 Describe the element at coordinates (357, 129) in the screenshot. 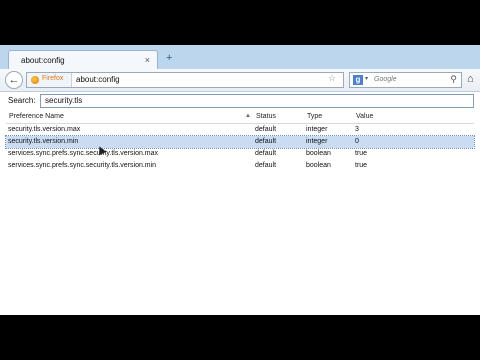

I see `pref-value: 3` at that location.